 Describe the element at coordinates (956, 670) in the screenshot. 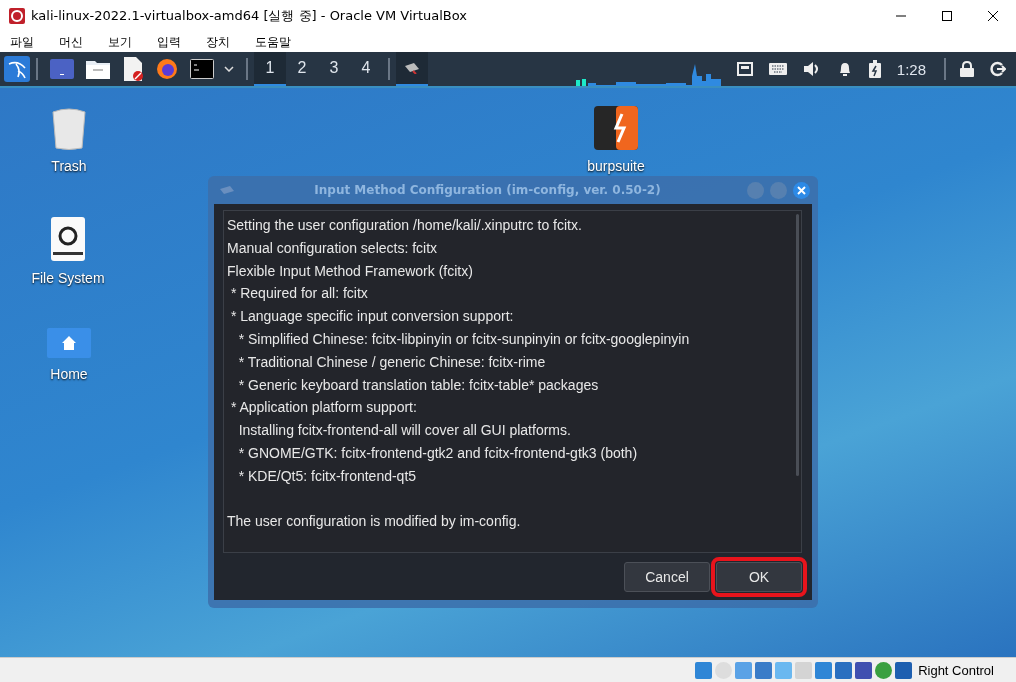

I see `host-key-label: Right Control` at that location.